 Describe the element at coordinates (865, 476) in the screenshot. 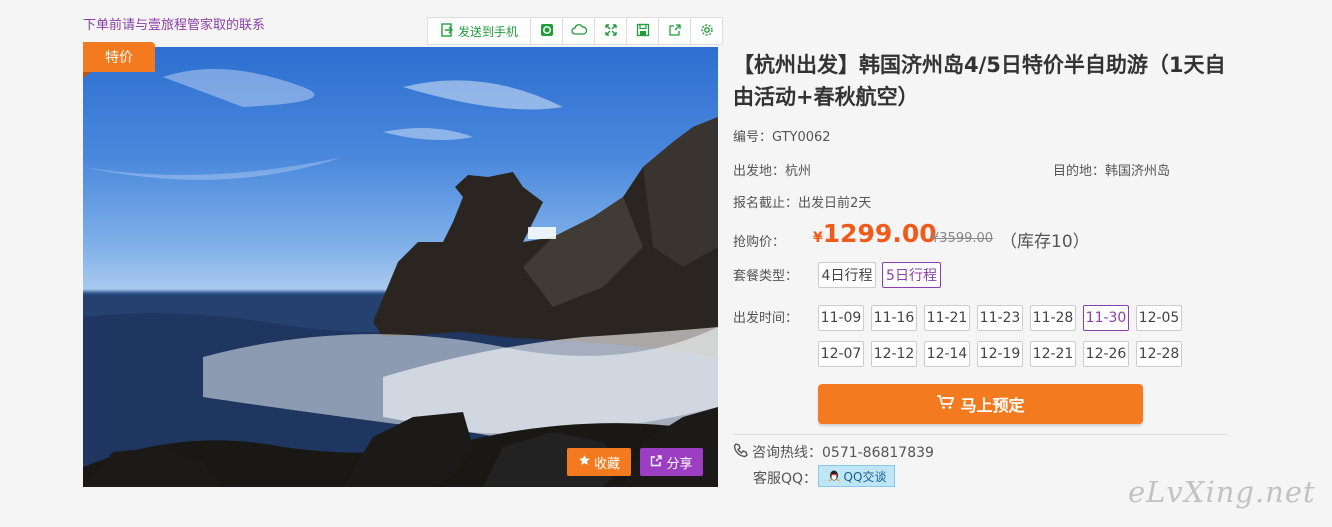

I see `qq-chat-label: QQ交谈` at that location.